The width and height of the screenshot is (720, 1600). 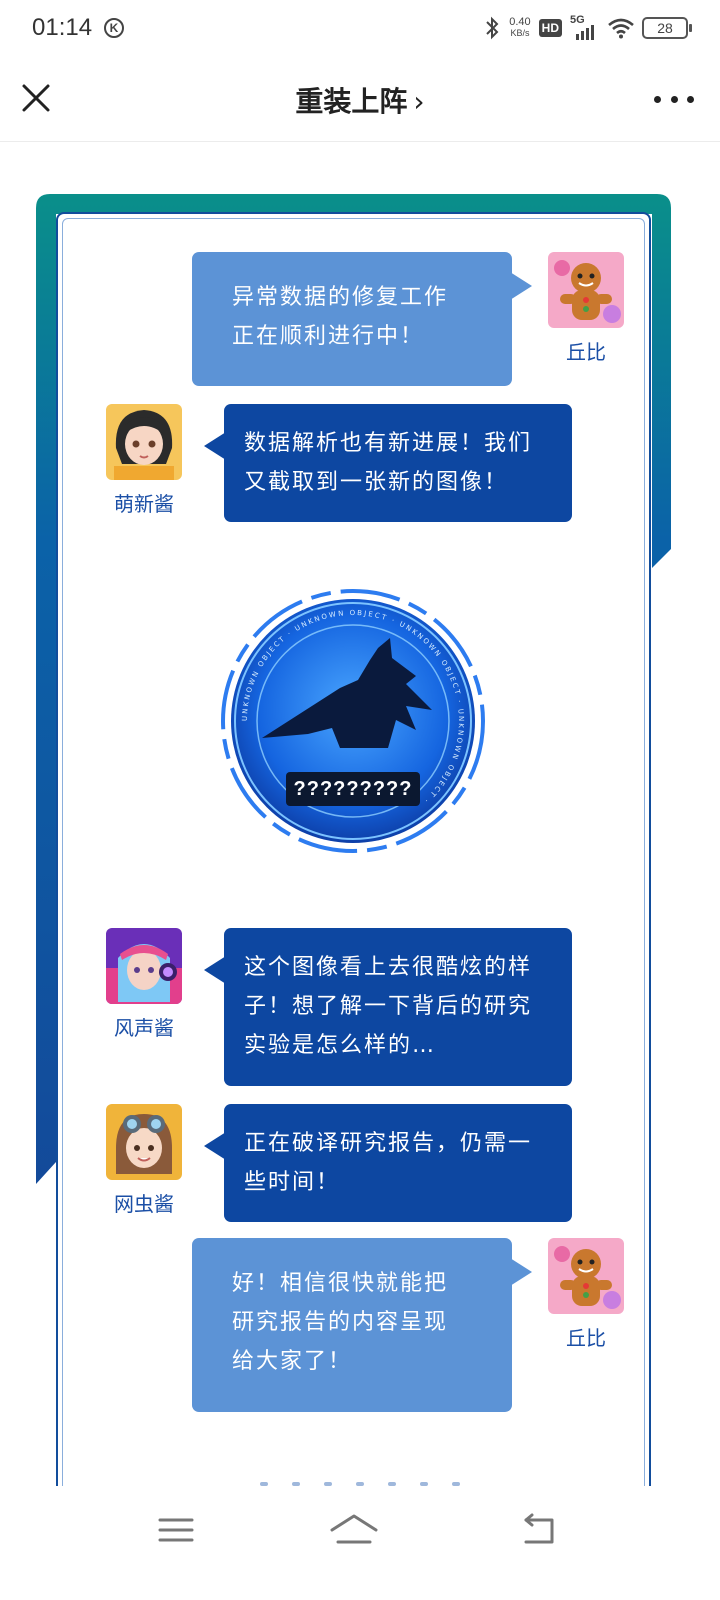 I want to click on avatar-girl-goggles, so click(x=144, y=1142).